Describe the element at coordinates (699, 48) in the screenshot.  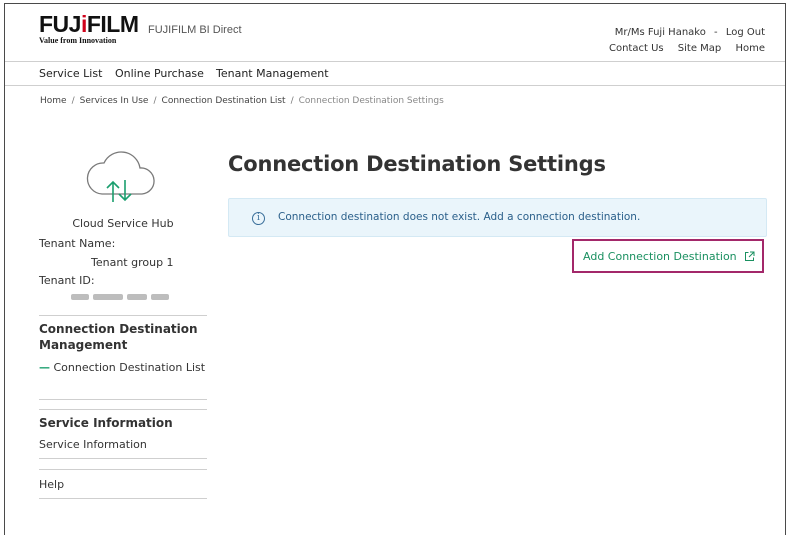
I see `site-map-link: Site Map` at that location.